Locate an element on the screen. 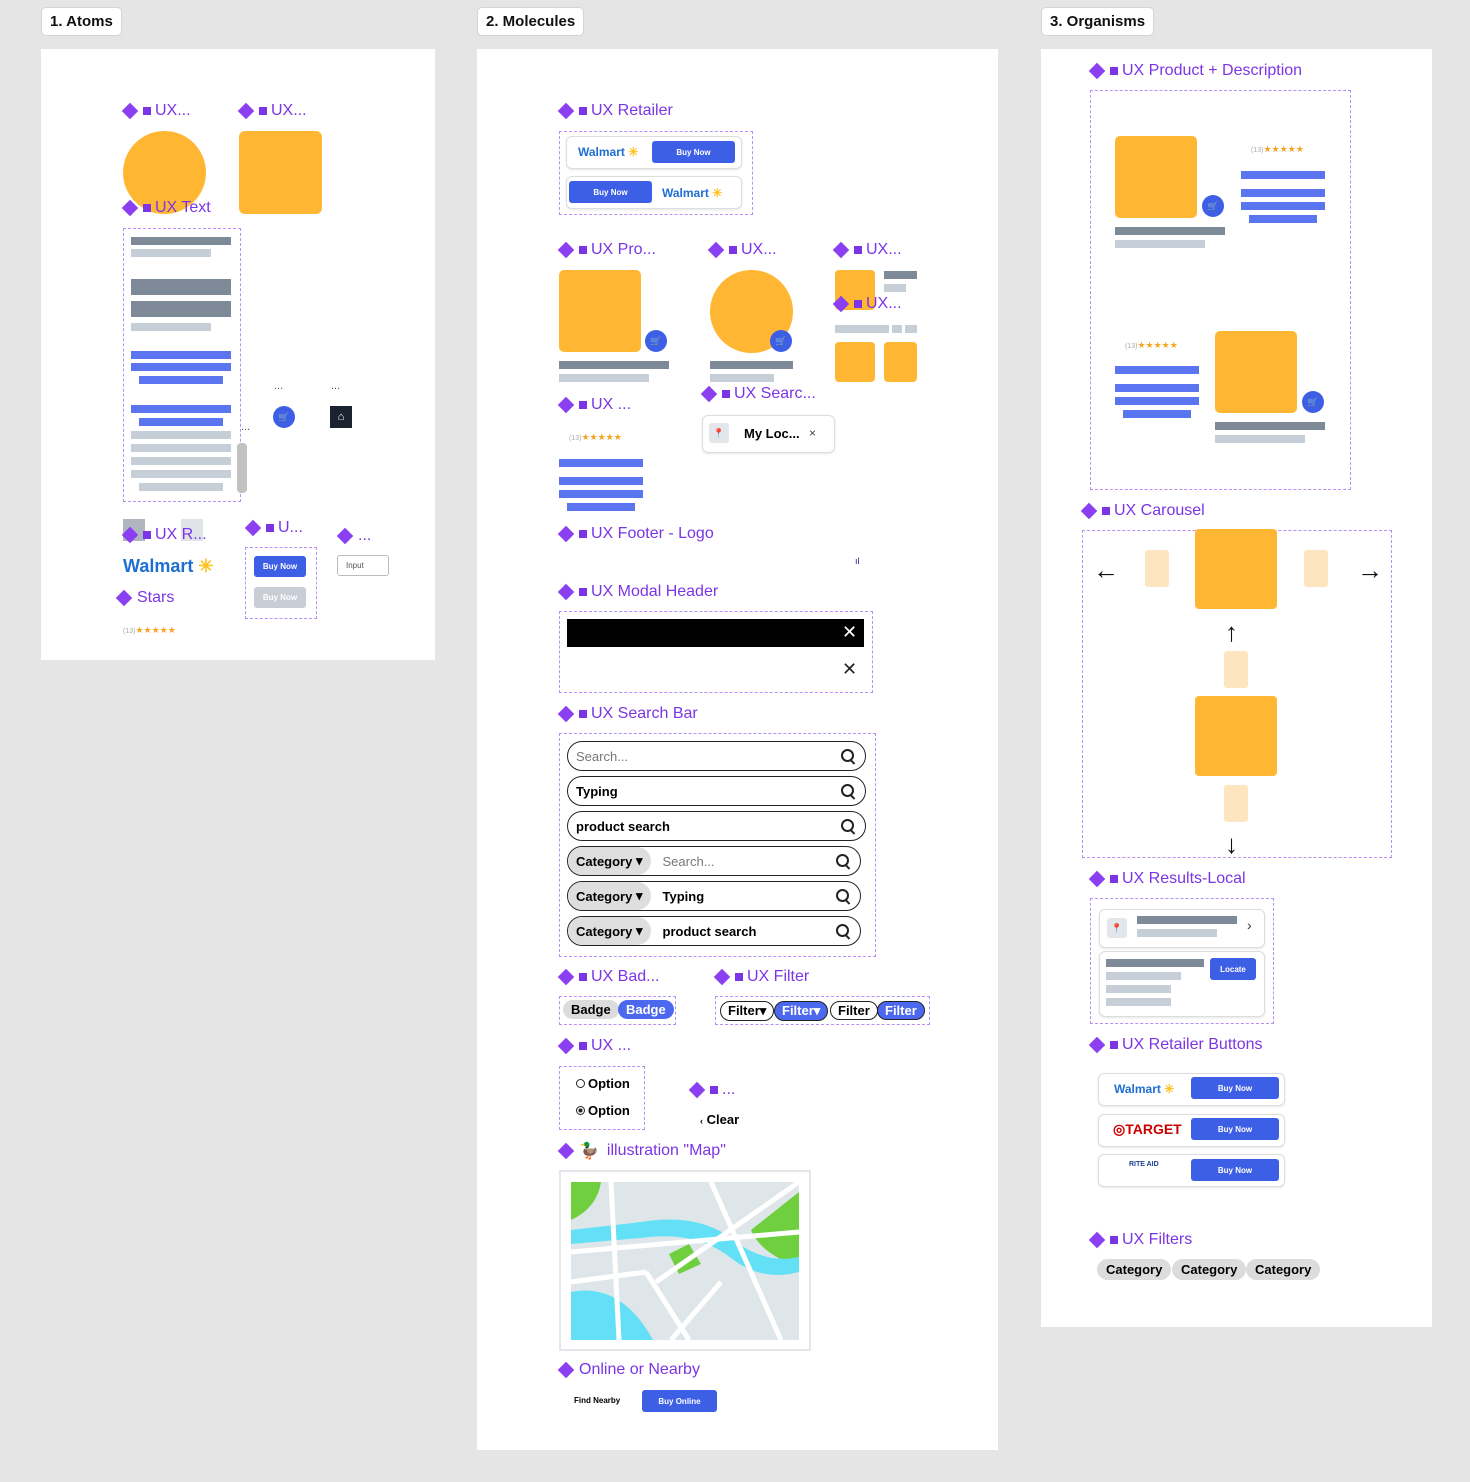 Image resolution: width=1470 pixels, height=1482 pixels. product-image is located at coordinates (1156, 177).